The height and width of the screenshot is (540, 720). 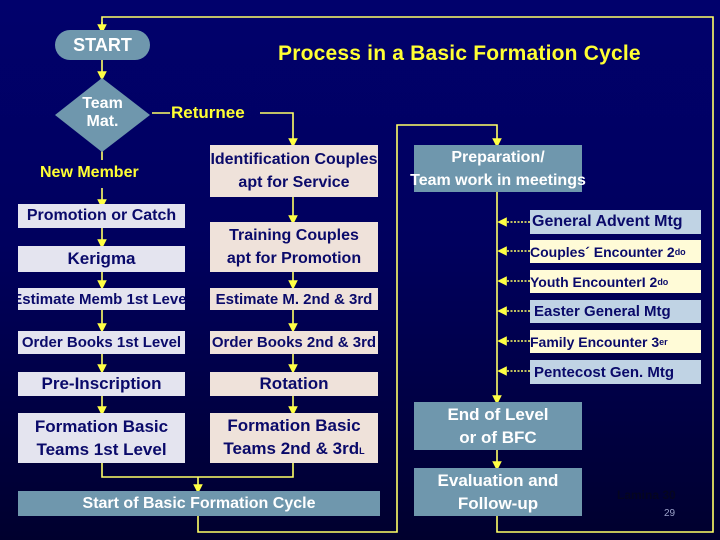 What do you see at coordinates (602, 251) in the screenshot?
I see `box-couples-encounter-text: Couples´ Encounter 2` at bounding box center [602, 251].